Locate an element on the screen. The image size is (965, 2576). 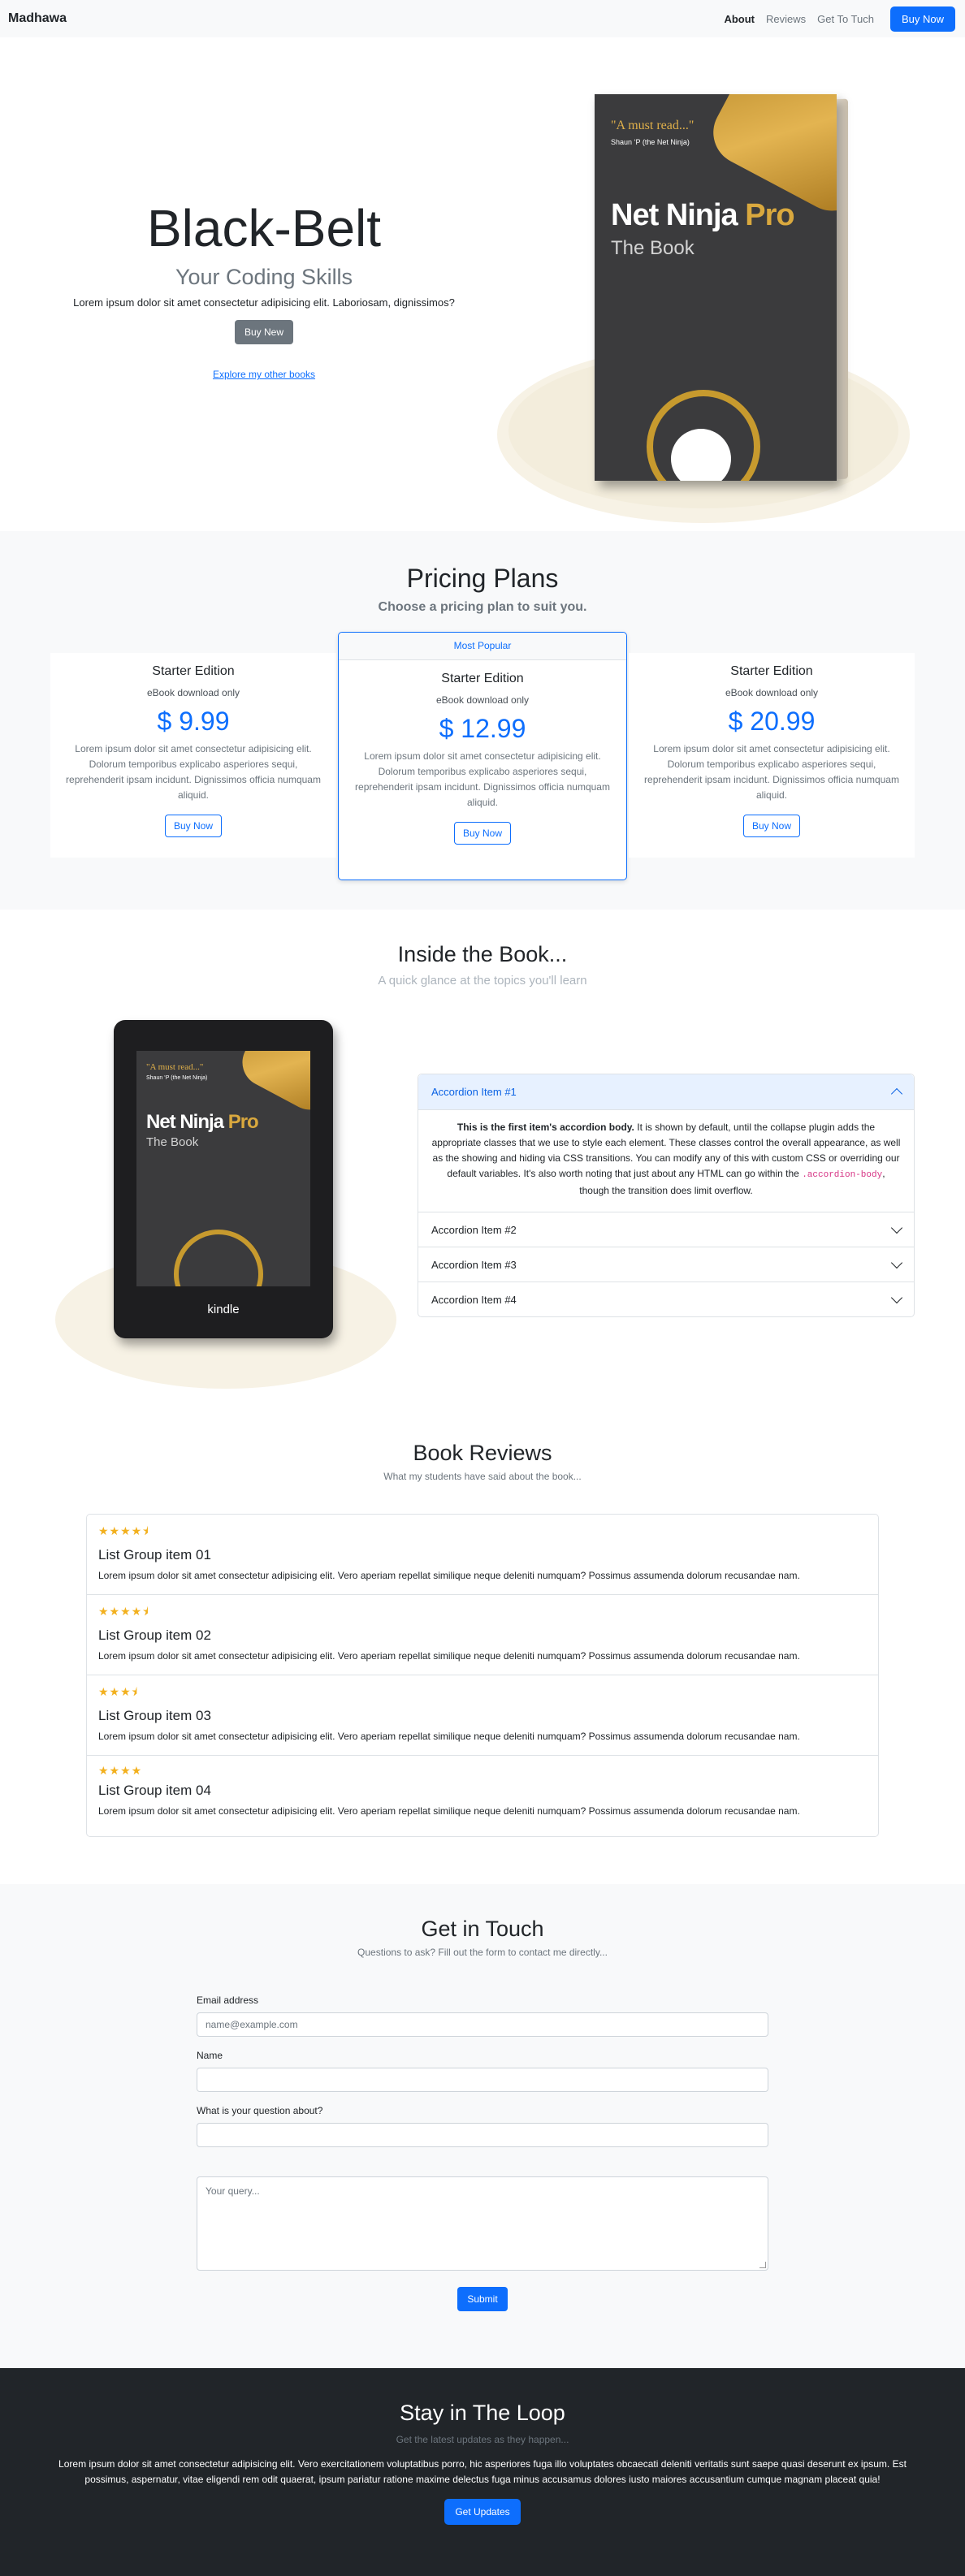
pricing-subtitle: Choose a pricing plan to suit you. is located at coordinates (482, 607).